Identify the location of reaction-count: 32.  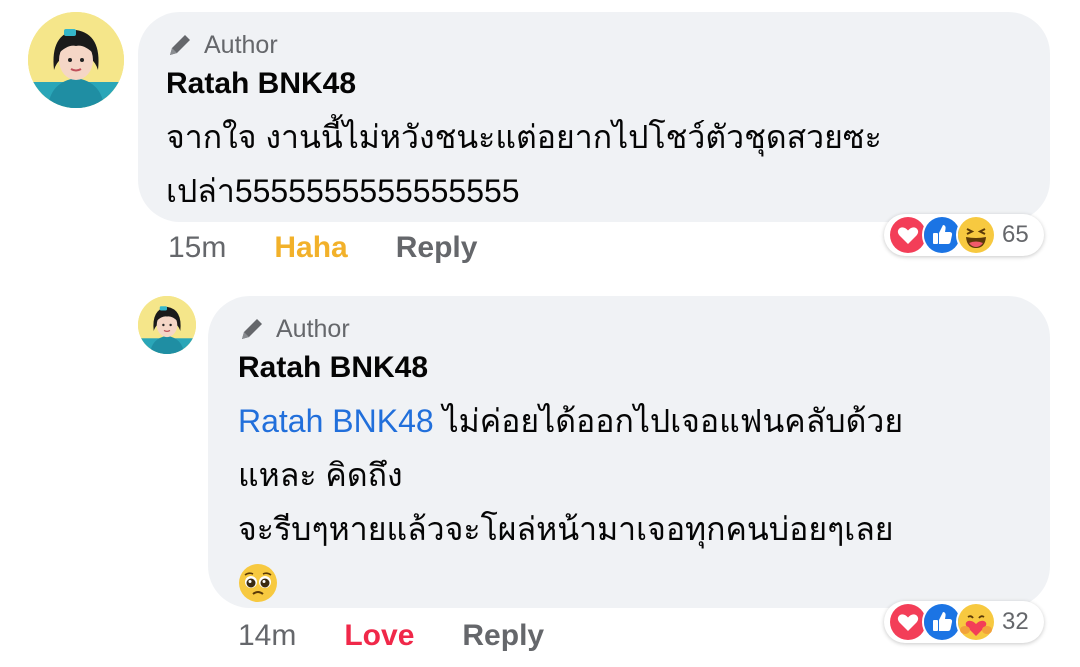
(1015, 621).